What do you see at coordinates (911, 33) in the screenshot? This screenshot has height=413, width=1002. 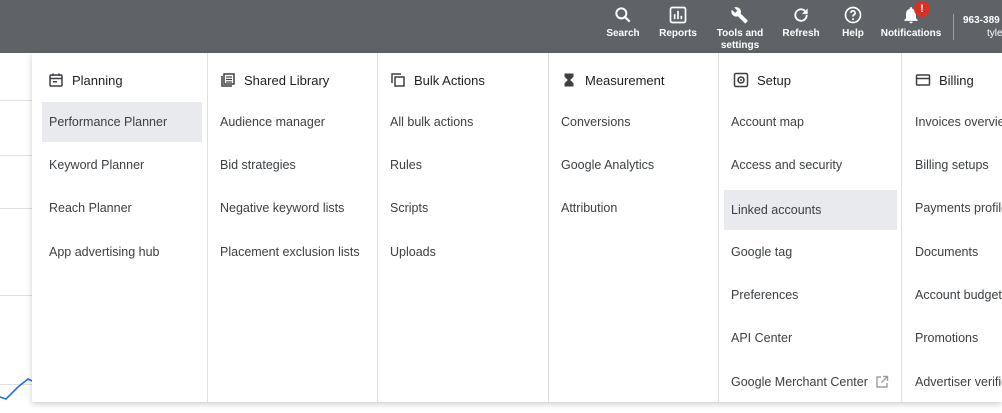 I see `notifications-label: Notifications` at bounding box center [911, 33].